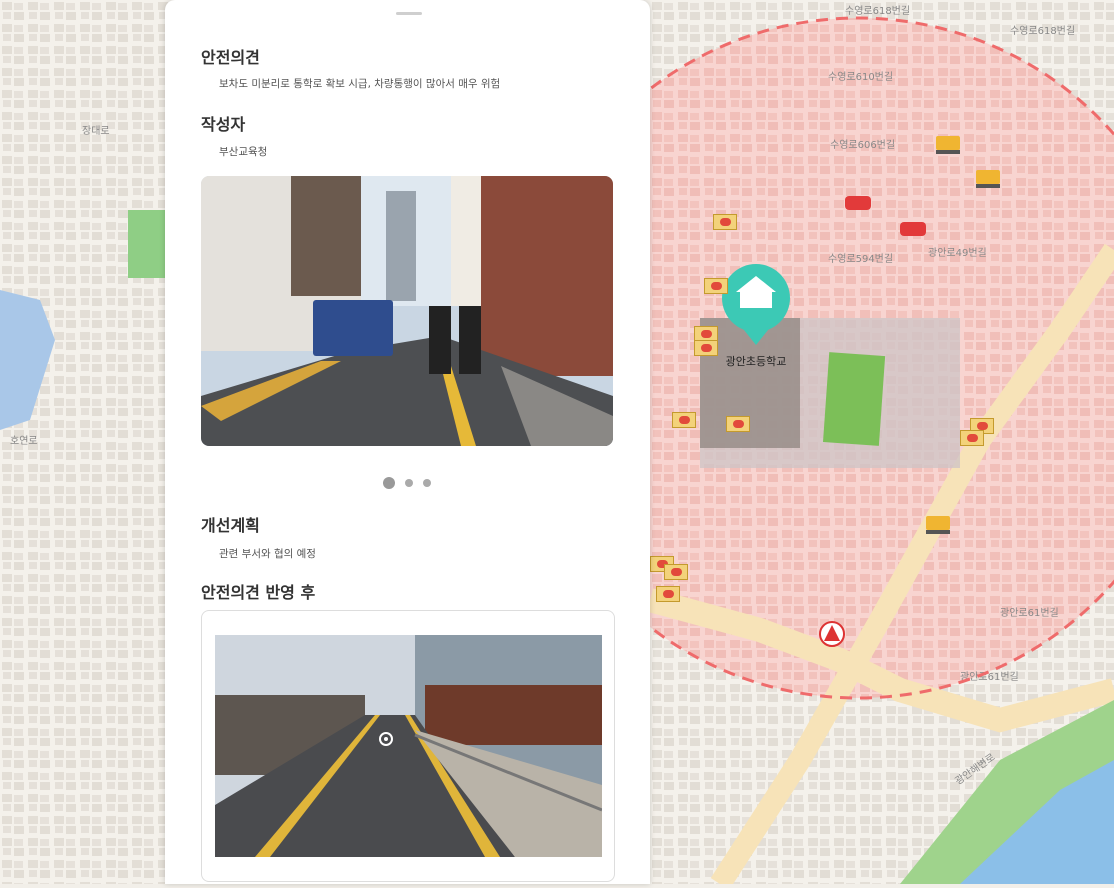  Describe the element at coordinates (832, 634) in the screenshot. I see `warning-icon` at that location.